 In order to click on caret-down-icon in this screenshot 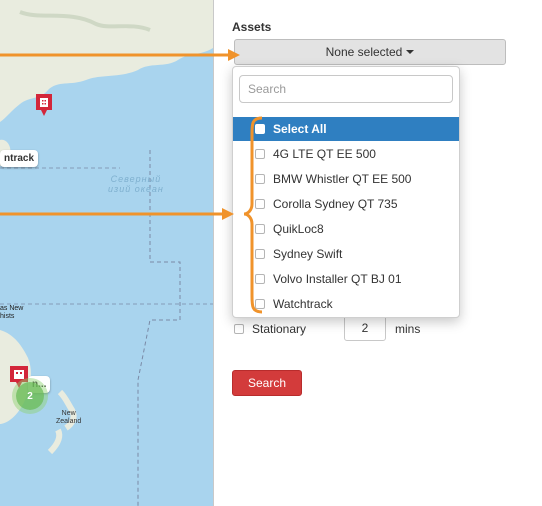, I will do `click(410, 52)`.